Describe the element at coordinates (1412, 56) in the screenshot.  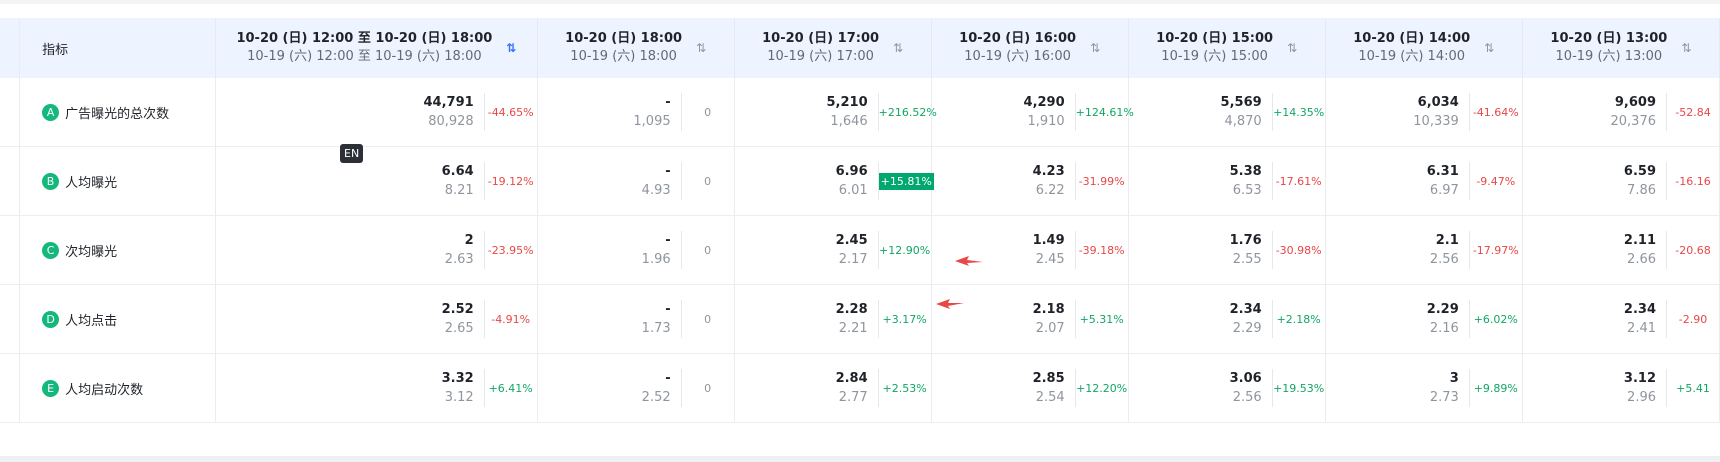
I see `header-col-5-line2: 10-19 (六) 14:00` at that location.